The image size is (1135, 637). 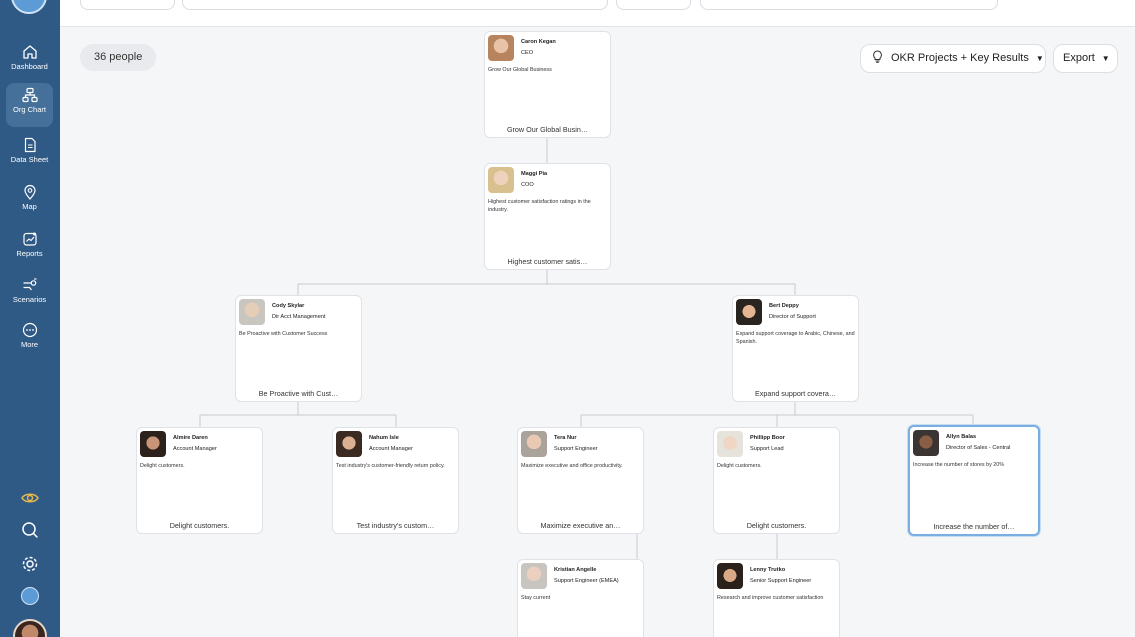 What do you see at coordinates (849, 5) in the screenshot?
I see `top-search-input` at bounding box center [849, 5].